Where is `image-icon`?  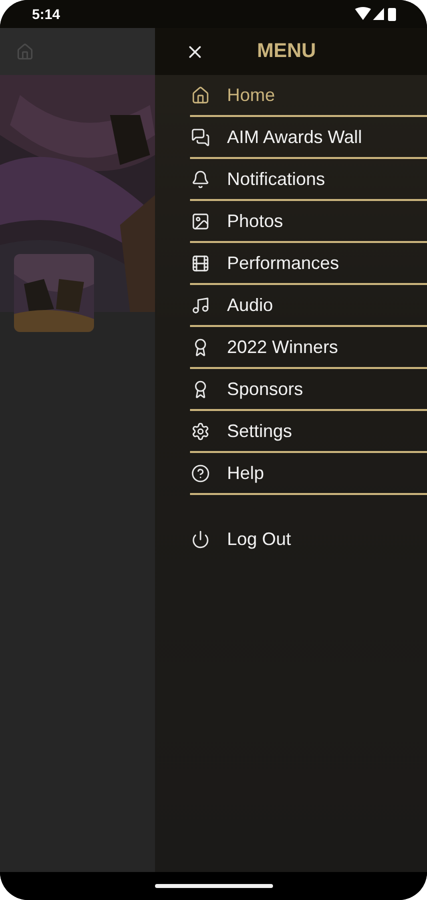
image-icon is located at coordinates (200, 221).